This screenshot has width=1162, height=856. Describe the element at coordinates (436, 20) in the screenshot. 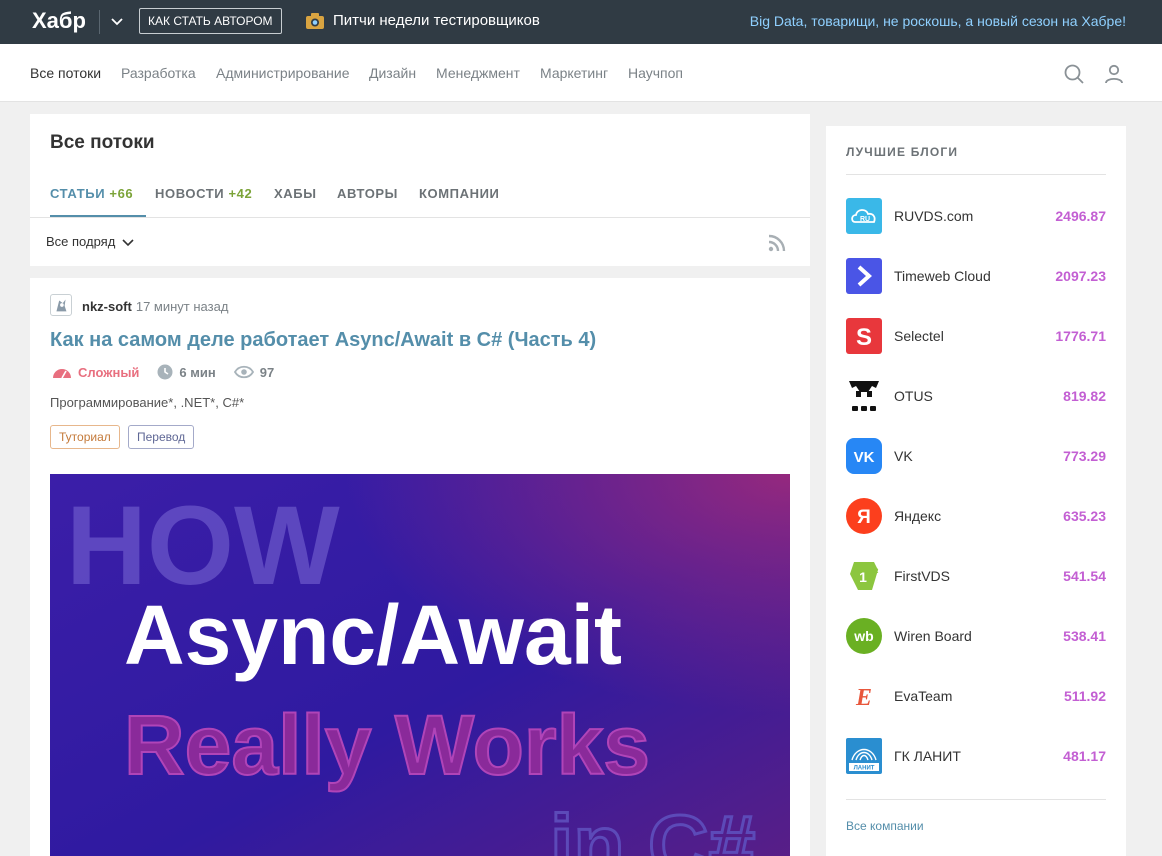

I see `promo-link: Питчи недели тестировщиков` at that location.